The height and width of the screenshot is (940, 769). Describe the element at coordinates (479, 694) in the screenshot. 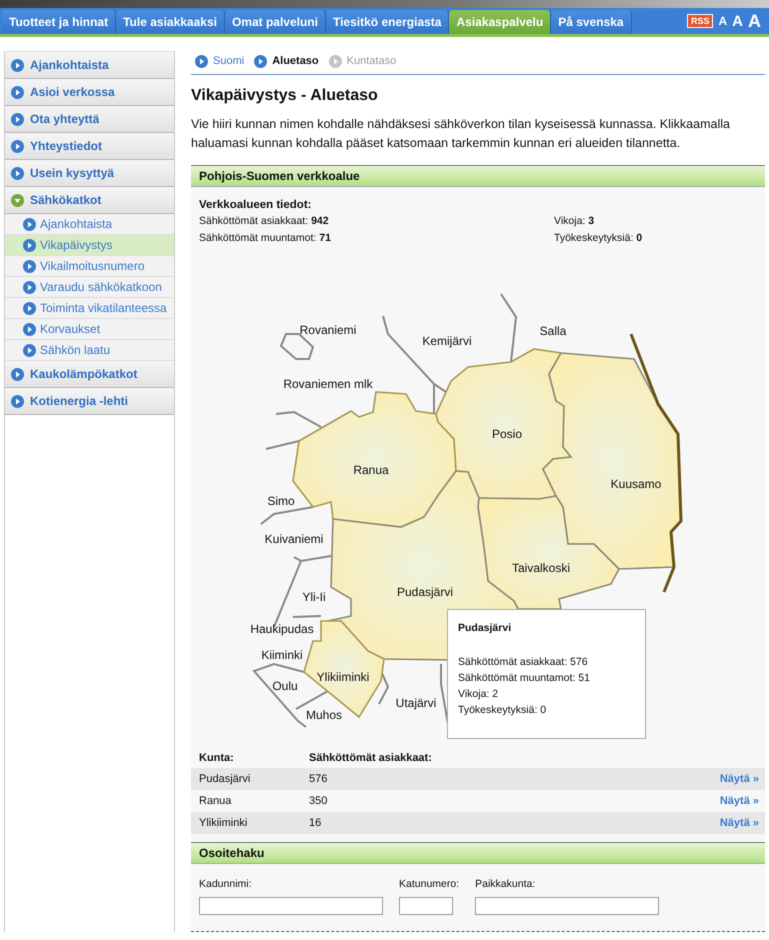

I see `tooltip-line: Vikoja: 2` at that location.